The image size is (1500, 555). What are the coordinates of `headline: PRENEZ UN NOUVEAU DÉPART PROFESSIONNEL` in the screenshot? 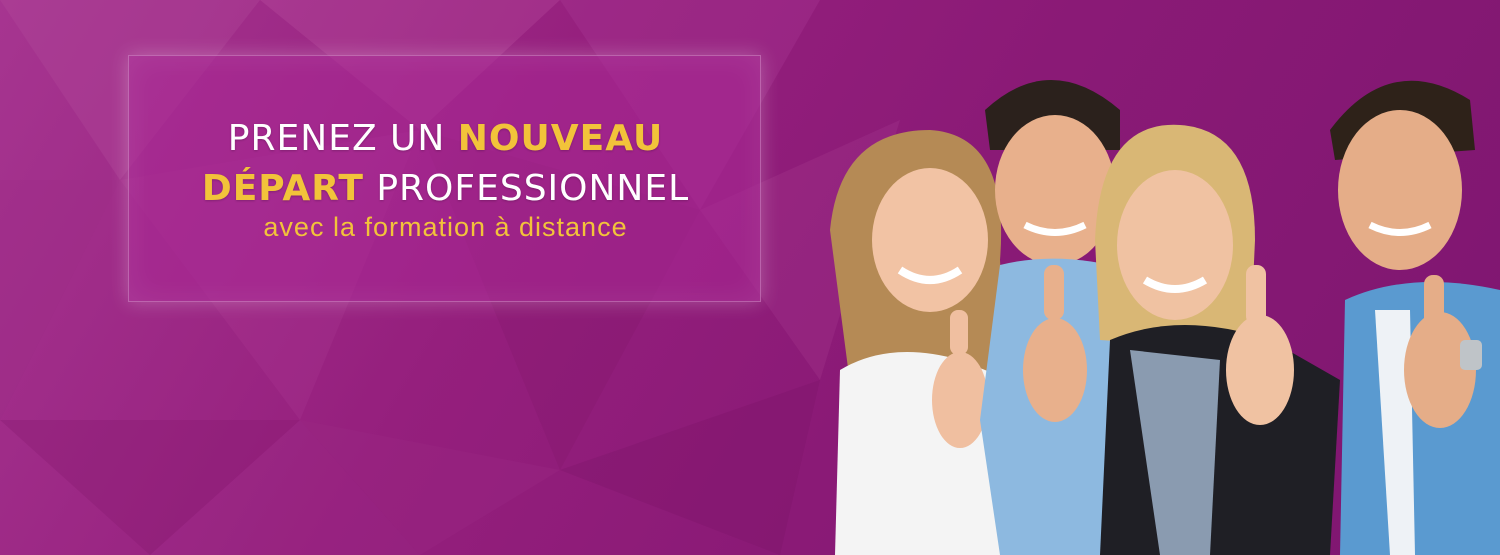 It's located at (445, 164).